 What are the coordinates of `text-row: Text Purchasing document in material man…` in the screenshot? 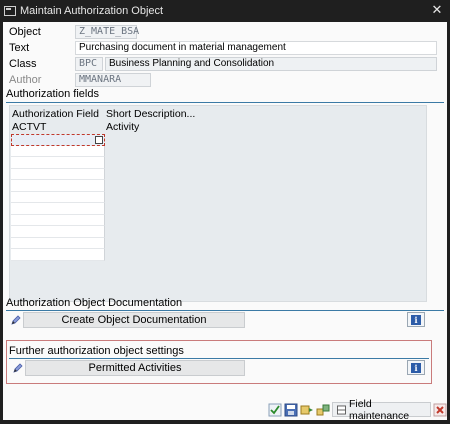 It's located at (223, 47).